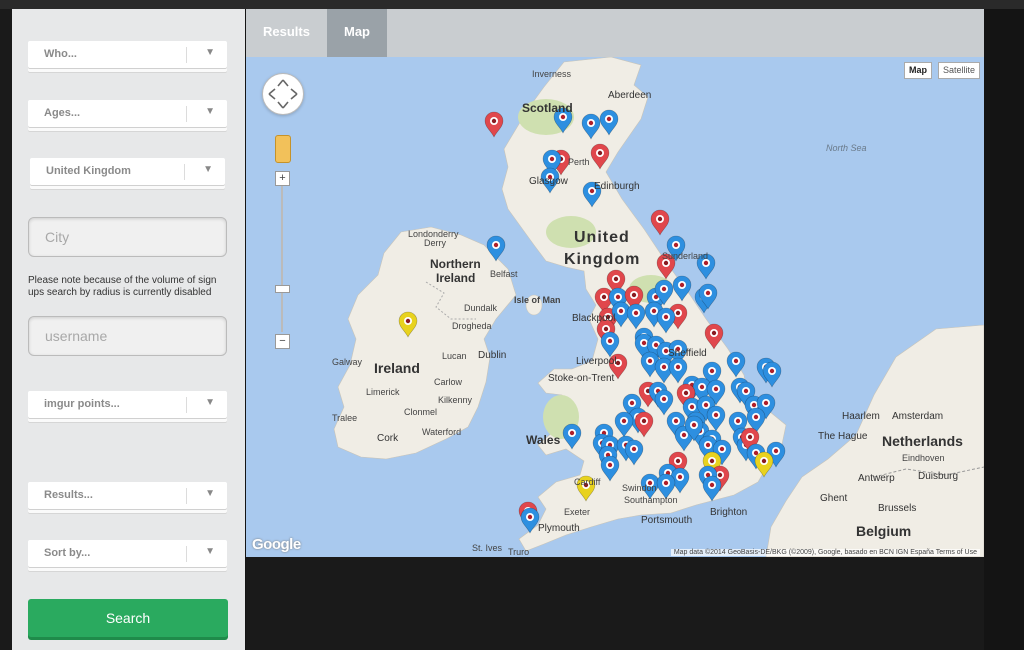 Image resolution: width=1024 pixels, height=650 pixels. Describe the element at coordinates (843, 436) in the screenshot. I see `label-hague: The Hague` at that location.